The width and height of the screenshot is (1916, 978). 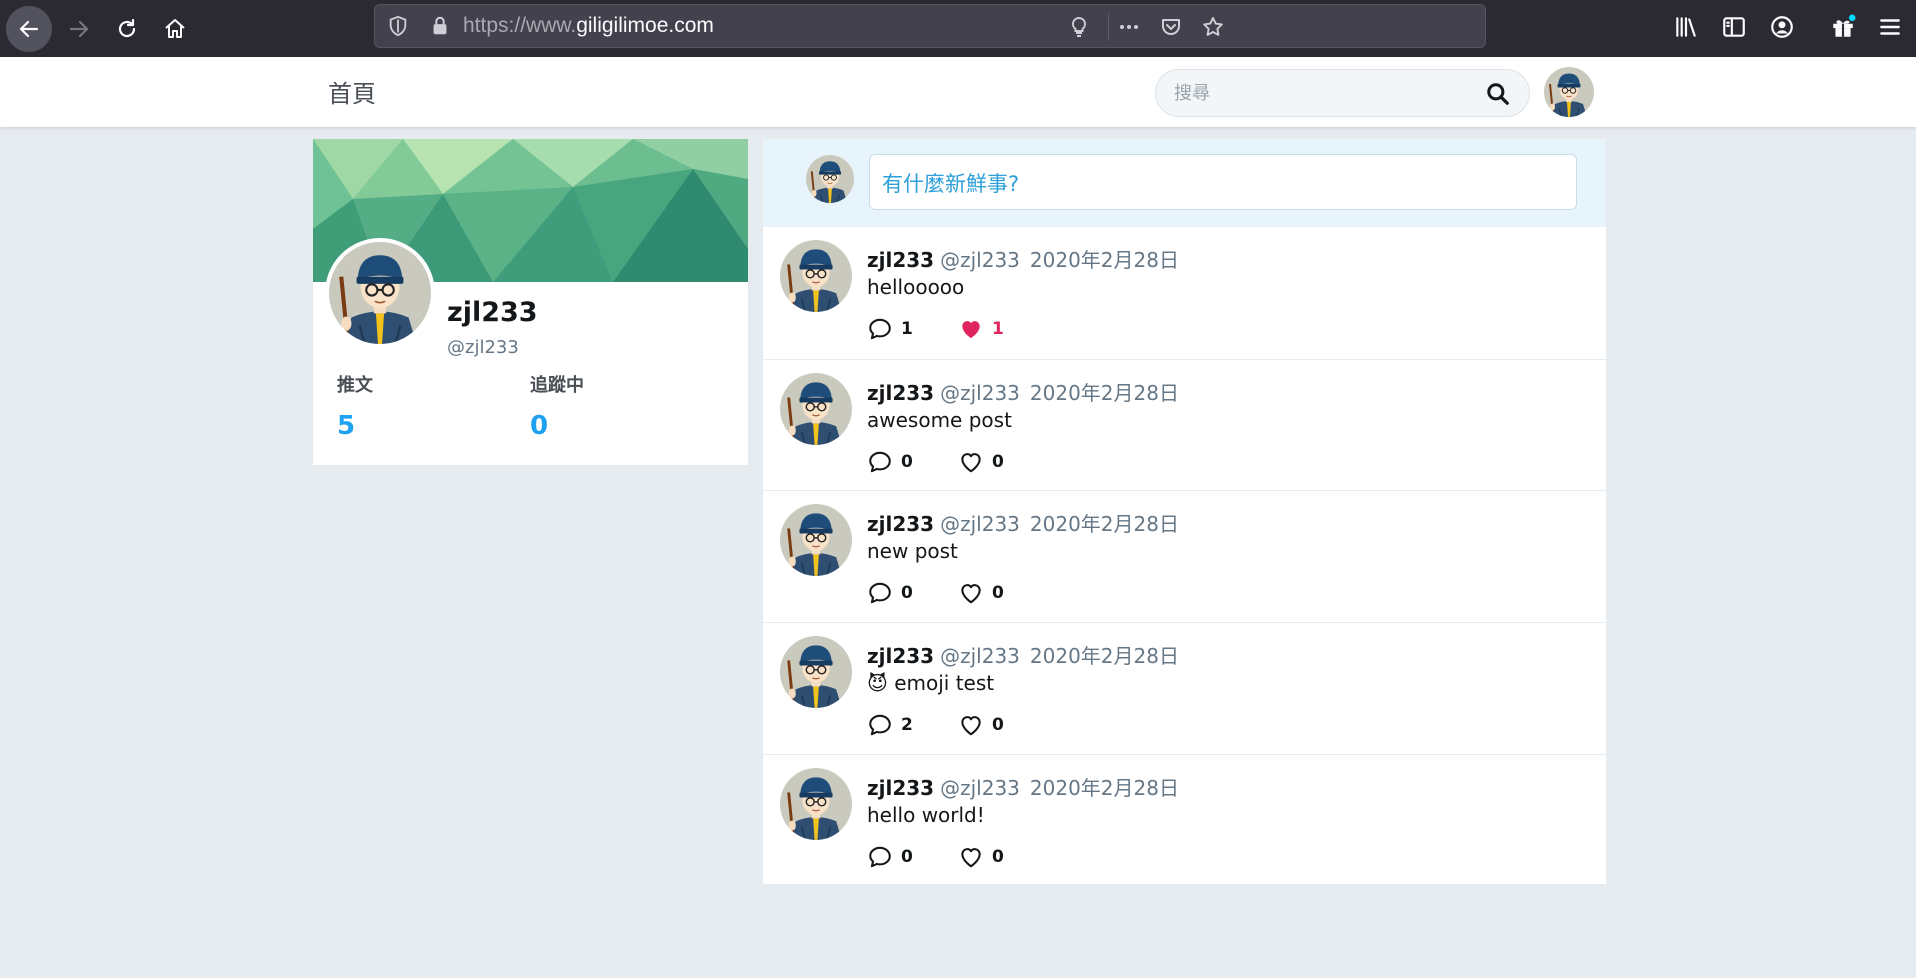 What do you see at coordinates (352, 91) in the screenshot?
I see `home-link: 首頁` at bounding box center [352, 91].